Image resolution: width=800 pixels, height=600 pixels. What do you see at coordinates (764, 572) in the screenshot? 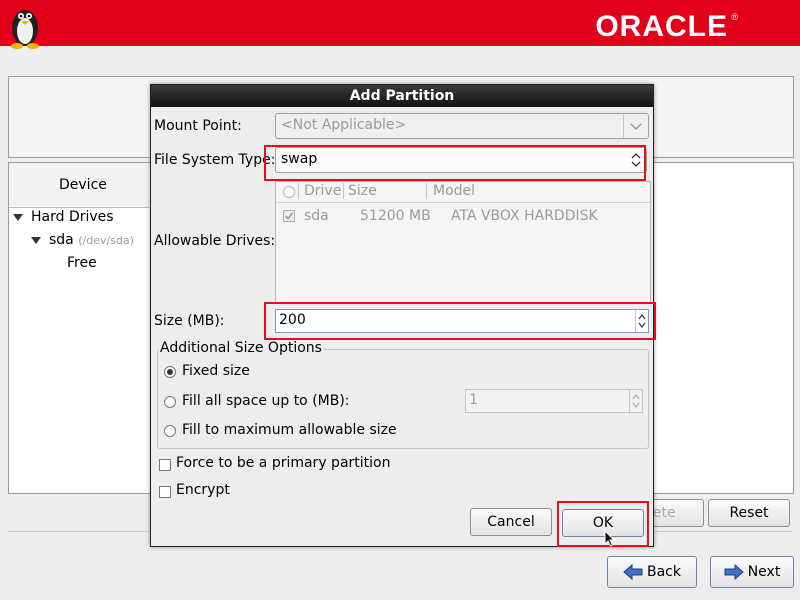
I see `next-label: Next` at bounding box center [764, 572].